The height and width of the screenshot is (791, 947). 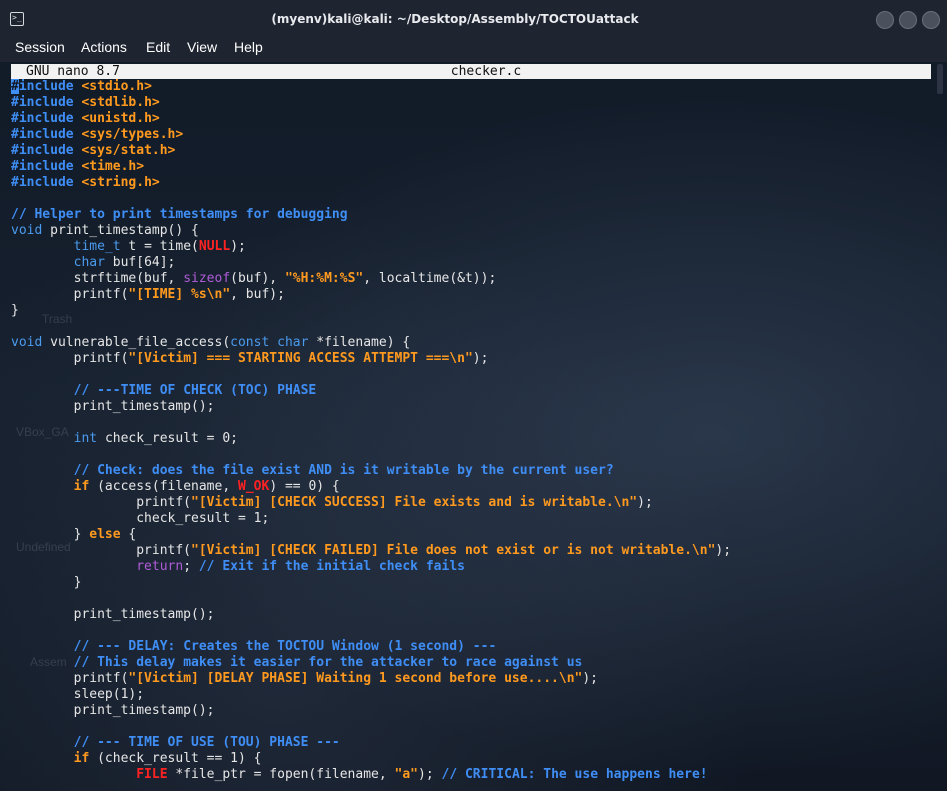 I want to click on code-token: , buf);, so click(x=257, y=294).